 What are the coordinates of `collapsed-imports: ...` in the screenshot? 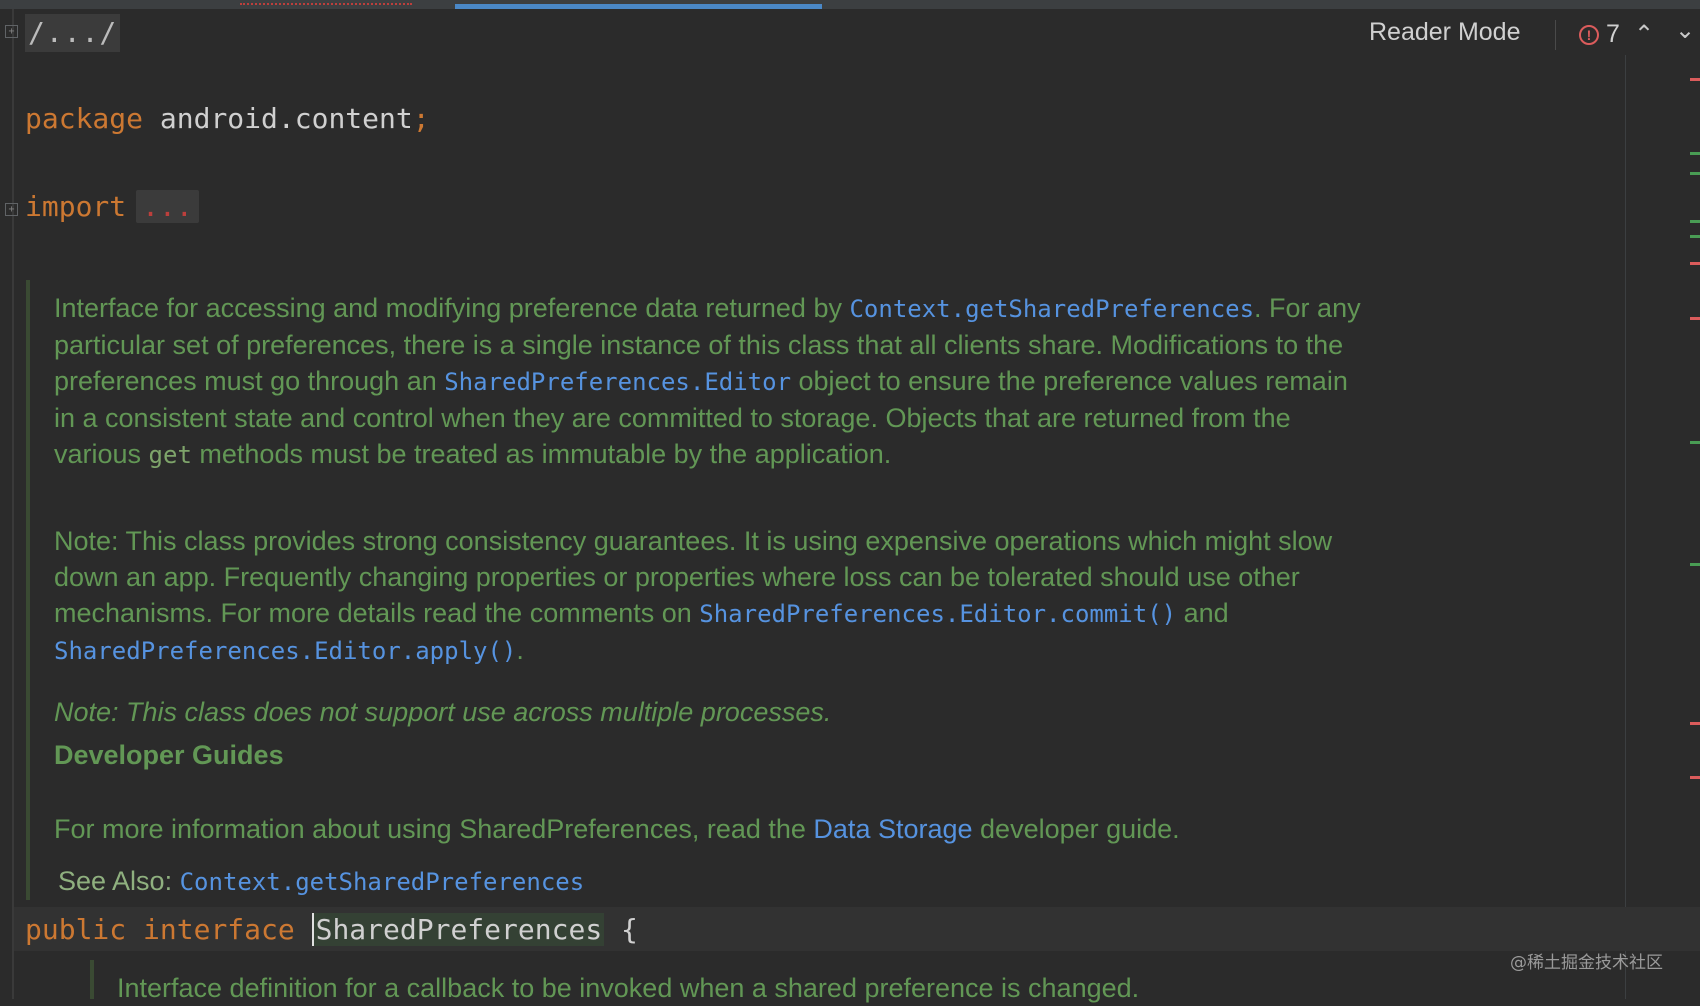 It's located at (167, 206).